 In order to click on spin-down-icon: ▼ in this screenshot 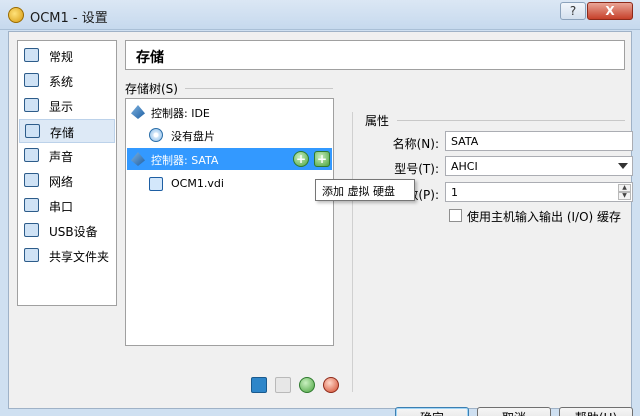, I will do `click(624, 196)`.